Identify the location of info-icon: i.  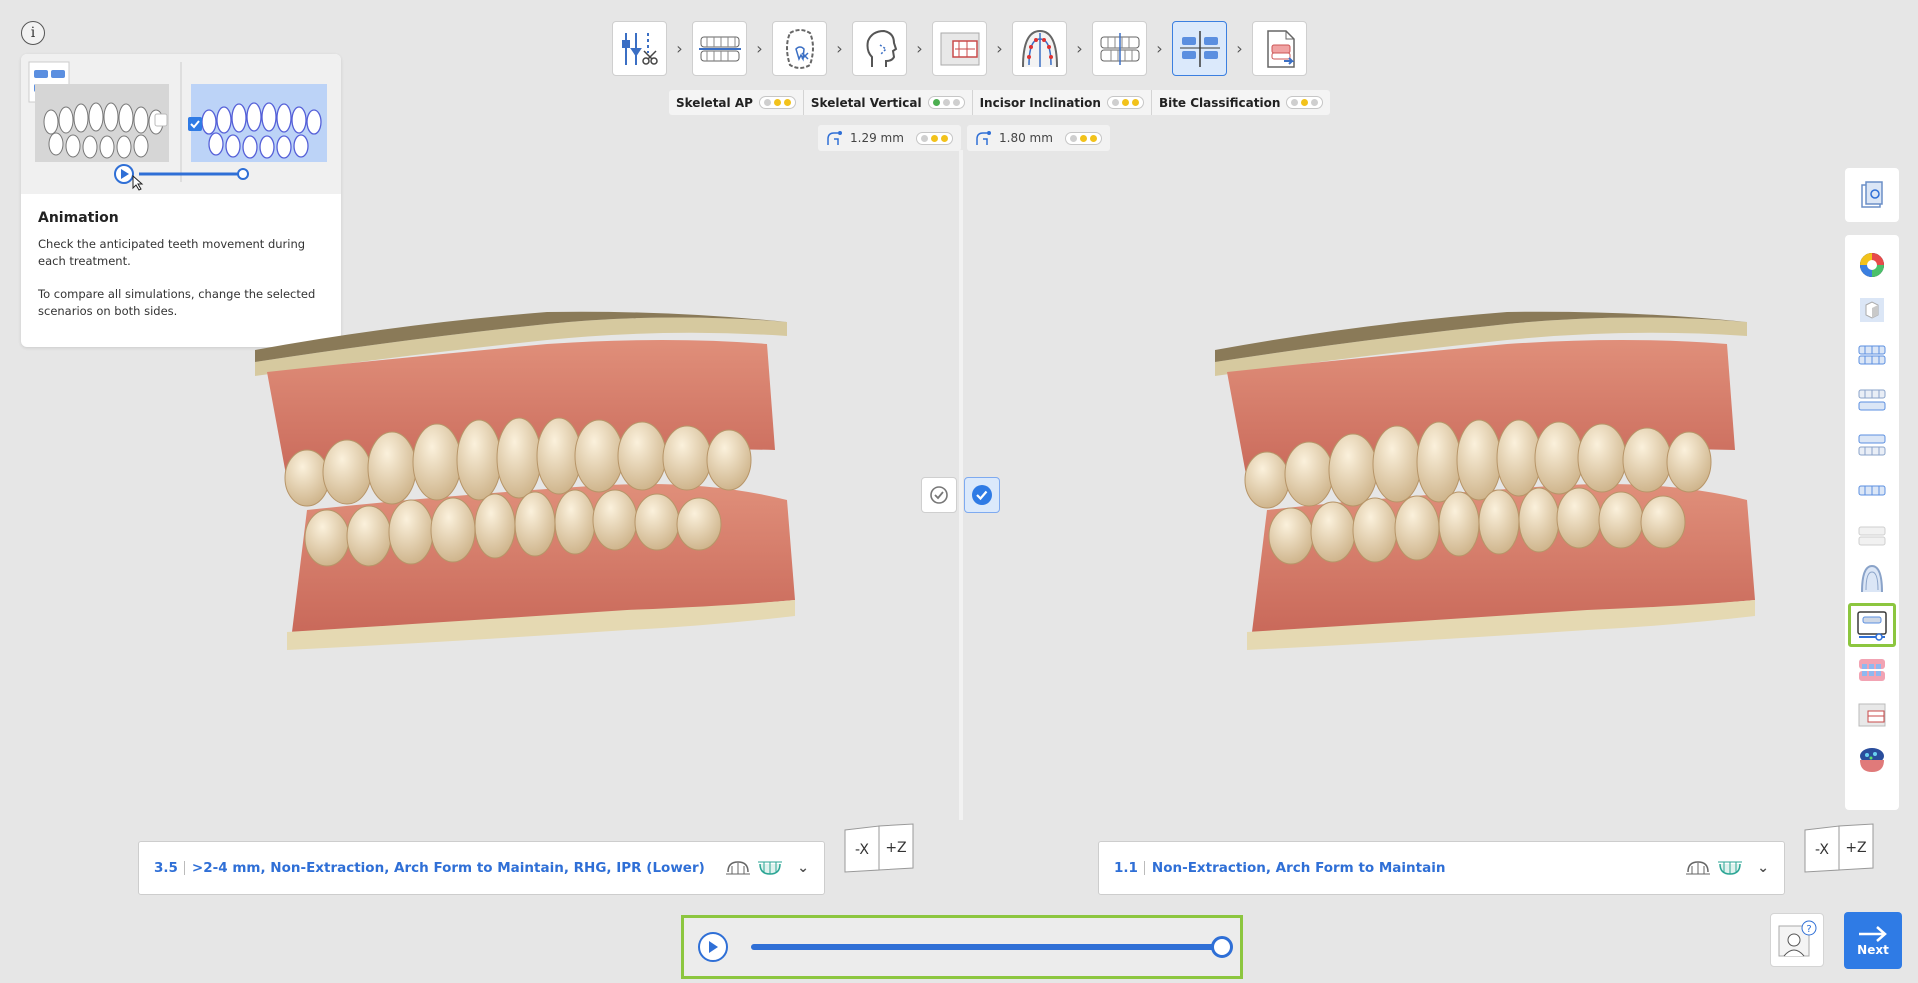
(33, 33).